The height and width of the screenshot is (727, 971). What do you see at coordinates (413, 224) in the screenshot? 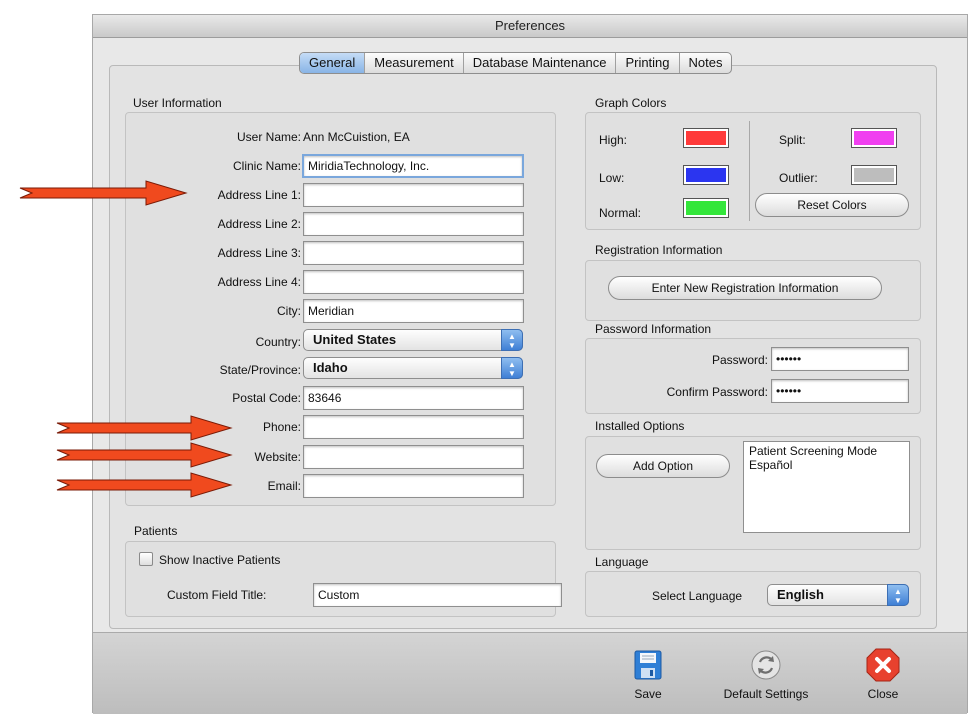
I see `address-line-2-field` at bounding box center [413, 224].